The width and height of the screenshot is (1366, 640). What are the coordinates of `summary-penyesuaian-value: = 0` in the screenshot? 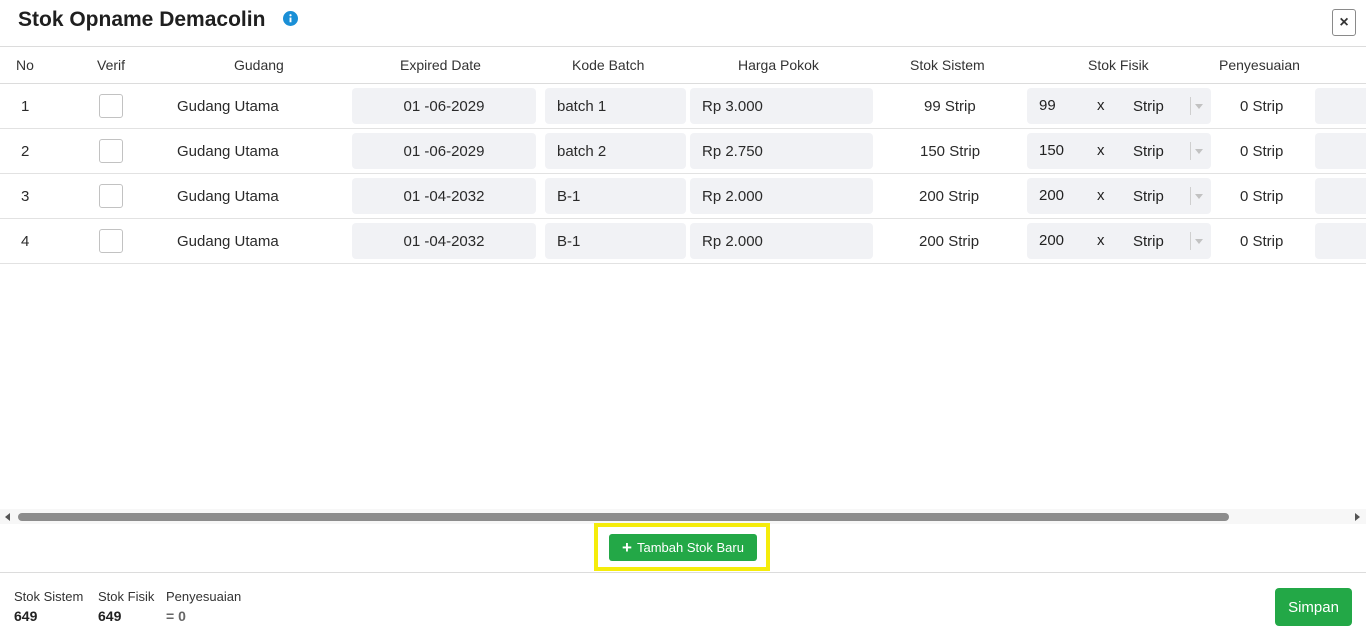 It's located at (176, 616).